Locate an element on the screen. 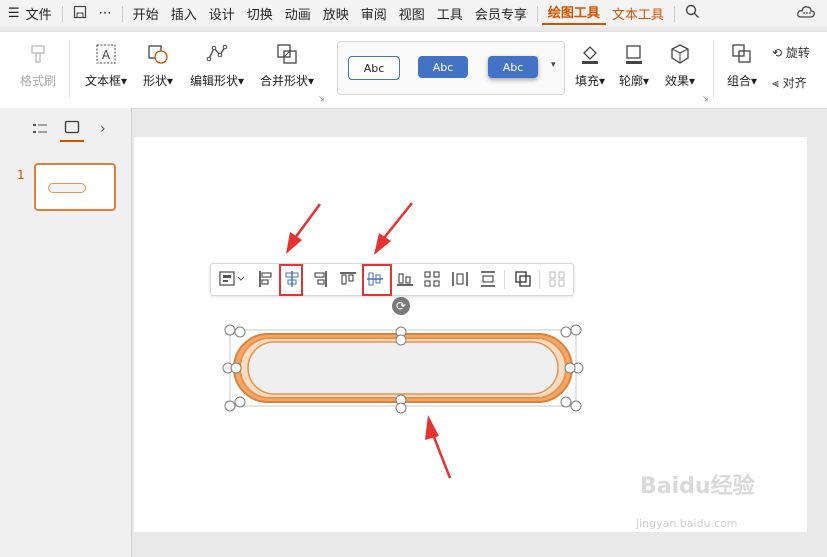 Image resolution: width=827 pixels, height=557 pixels. baidu-watermark-url: jingyan.baidu.com is located at coordinates (687, 523).